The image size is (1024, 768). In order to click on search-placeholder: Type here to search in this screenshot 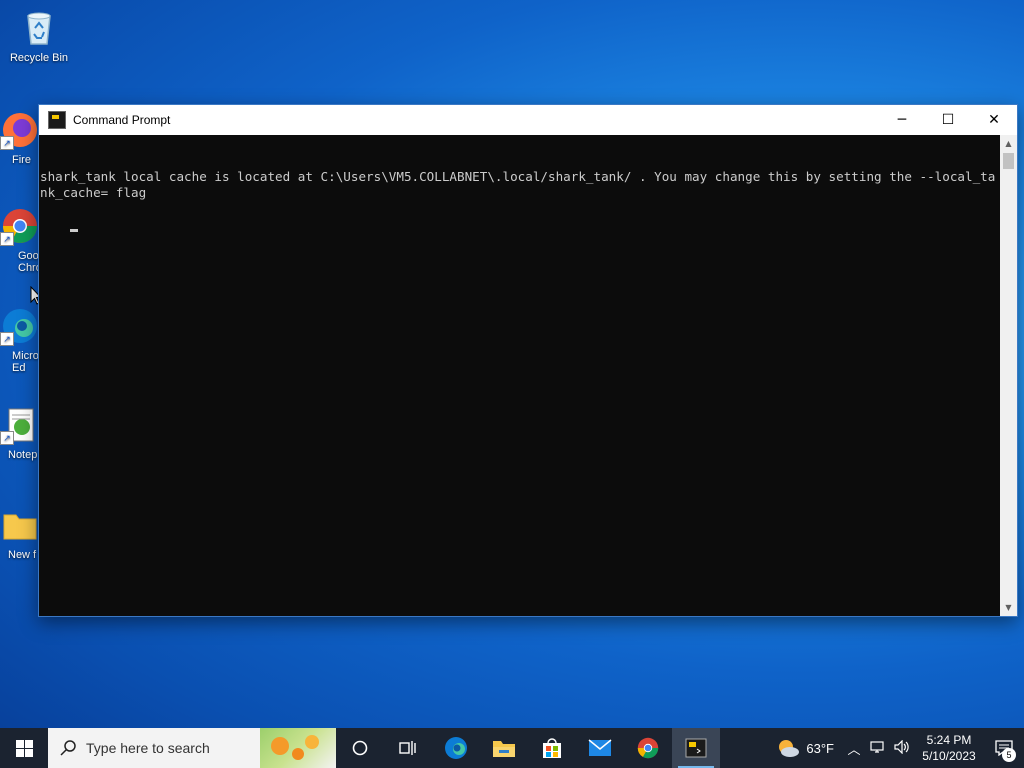, I will do `click(148, 748)`.